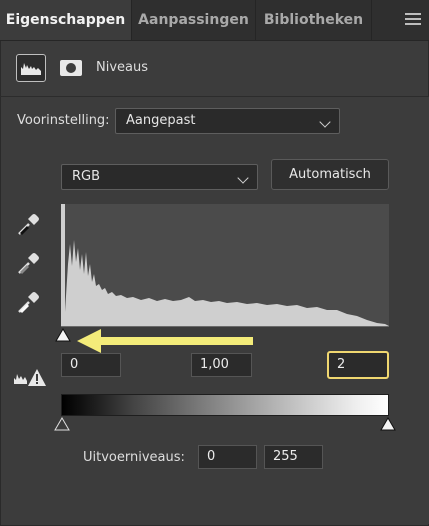 This screenshot has height=526, width=429. I want to click on levels-histogram-icon, so click(31, 68).